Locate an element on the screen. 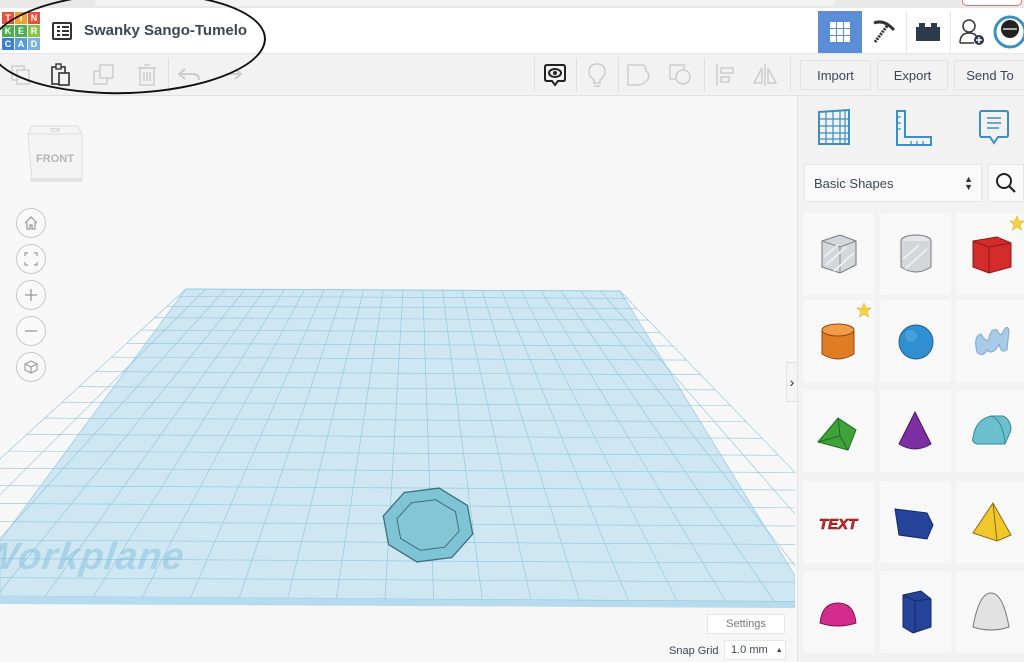 The width and height of the screenshot is (1024, 662). round-roof-shape-icon is located at coordinates (991, 430).